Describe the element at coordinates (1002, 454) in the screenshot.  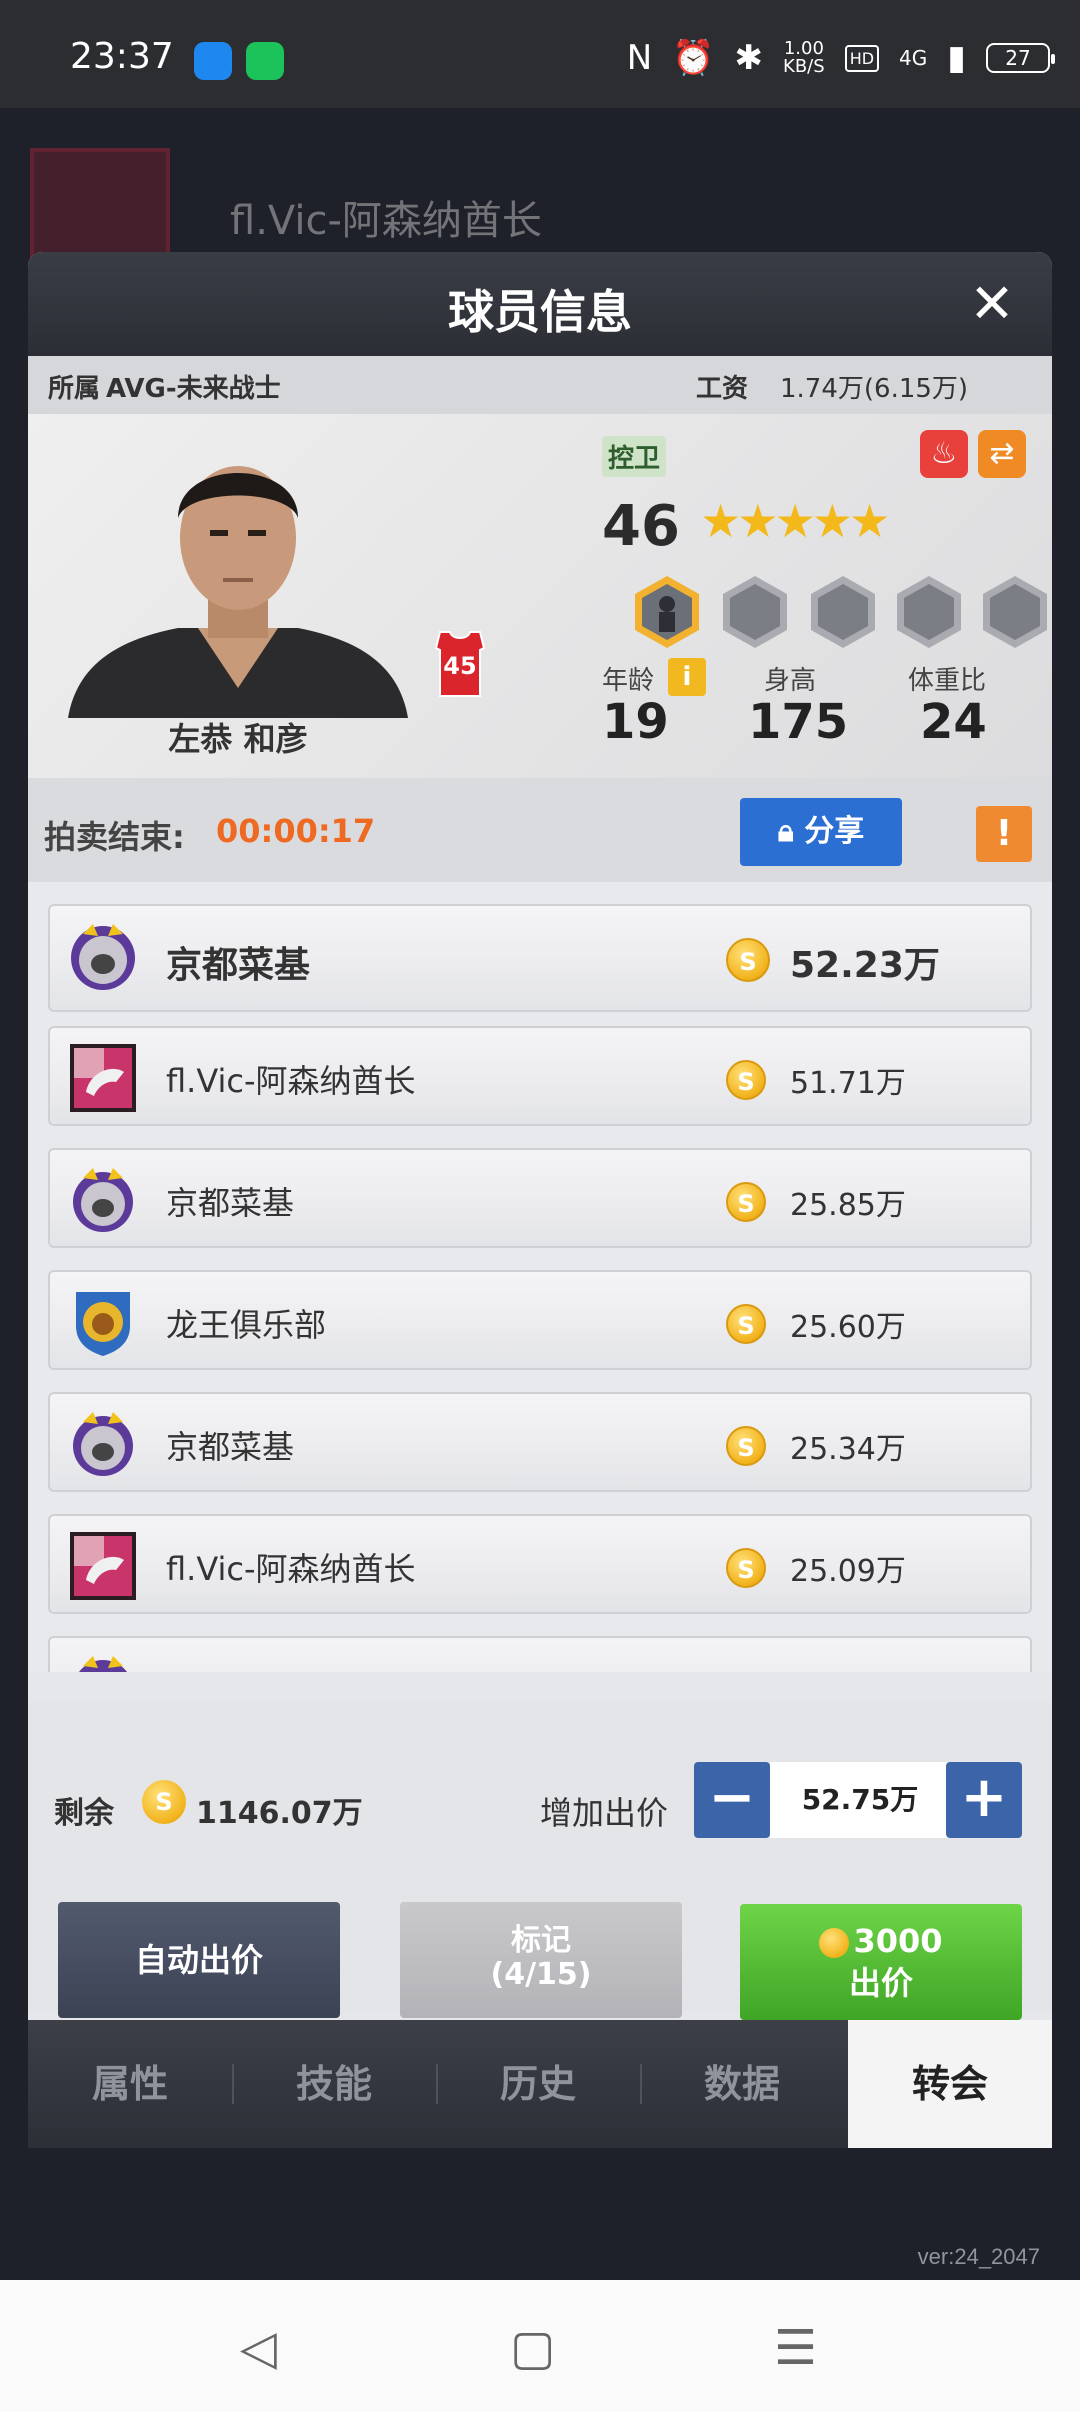
I see `swap-icon: ⇄` at that location.